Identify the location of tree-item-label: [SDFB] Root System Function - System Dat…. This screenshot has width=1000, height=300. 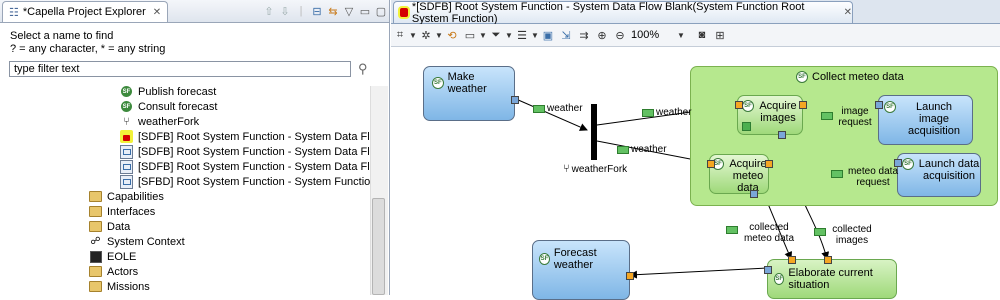
(254, 136).